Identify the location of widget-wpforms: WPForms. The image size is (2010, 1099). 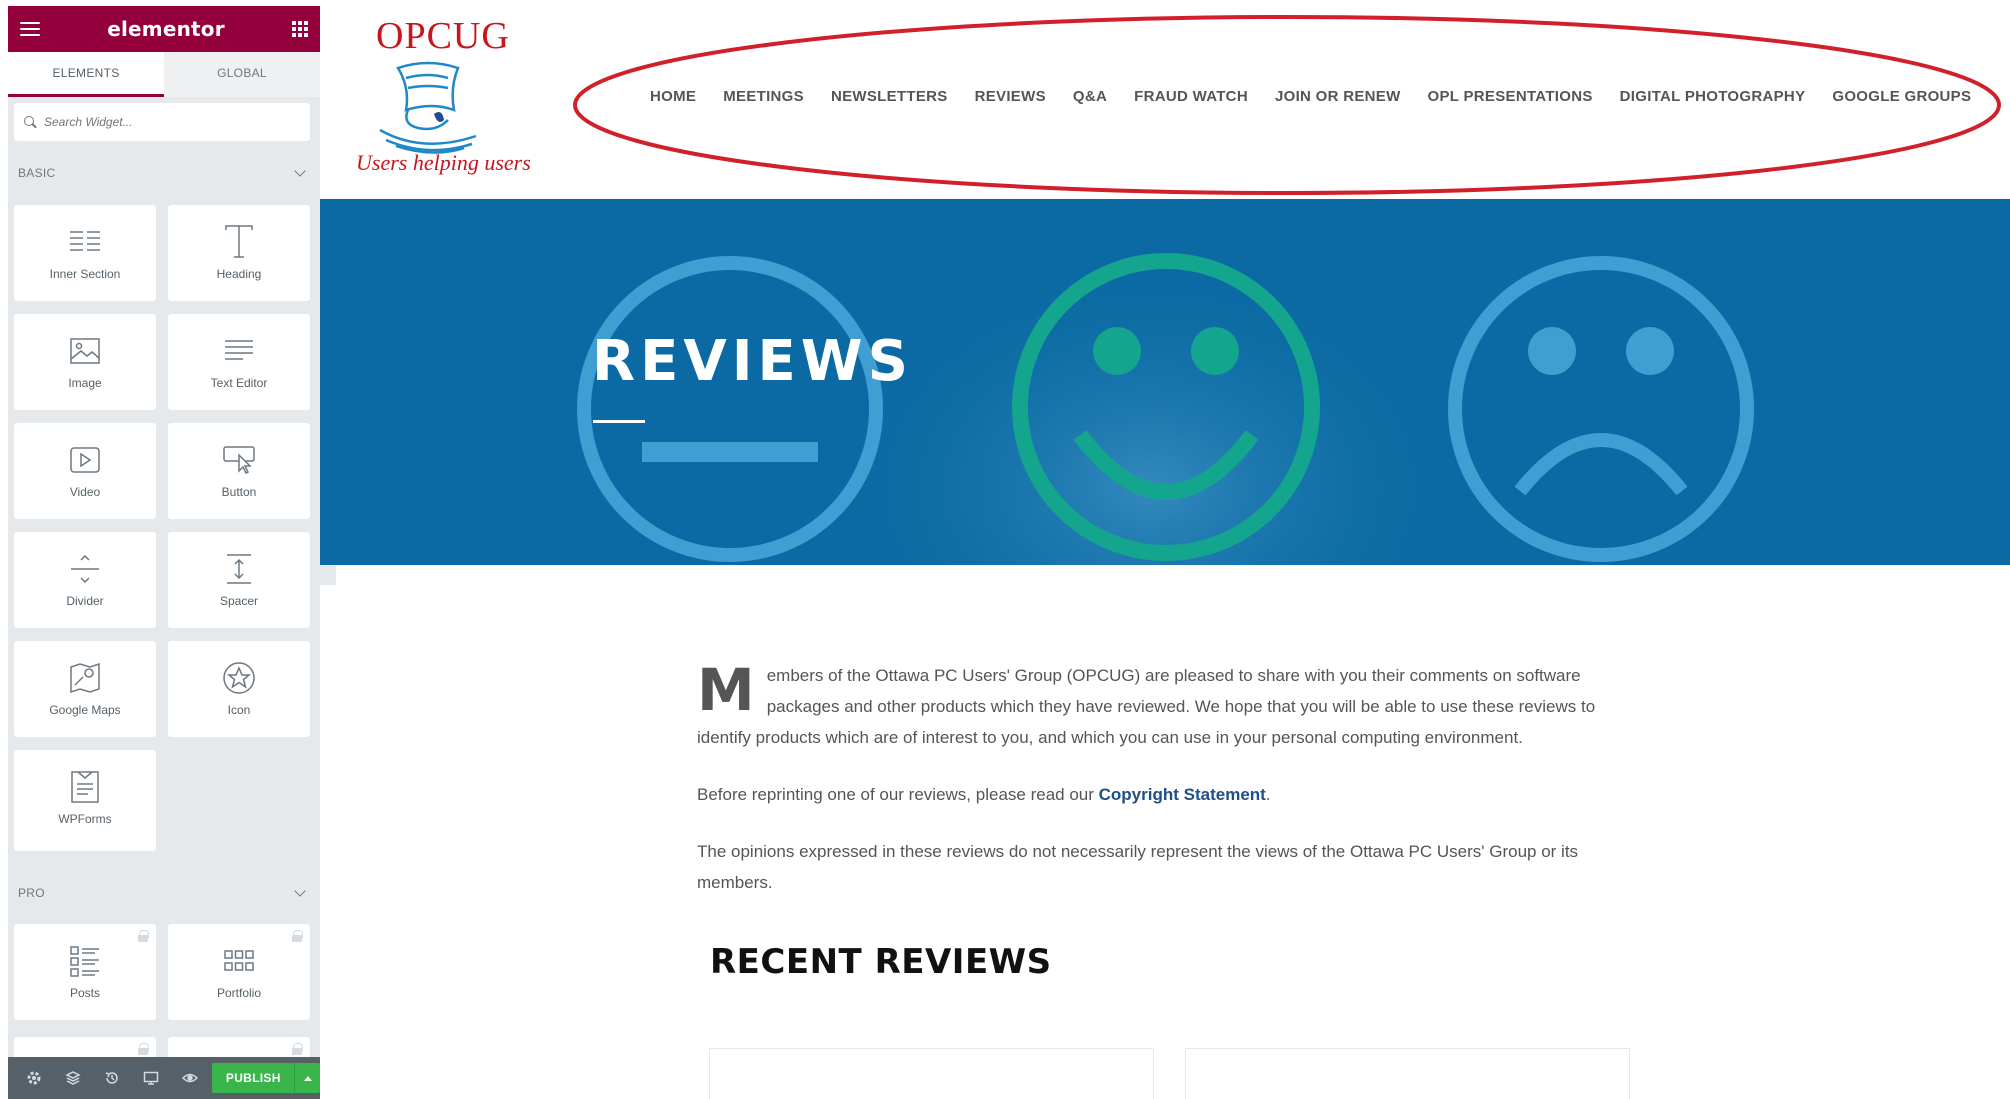
(85, 800).